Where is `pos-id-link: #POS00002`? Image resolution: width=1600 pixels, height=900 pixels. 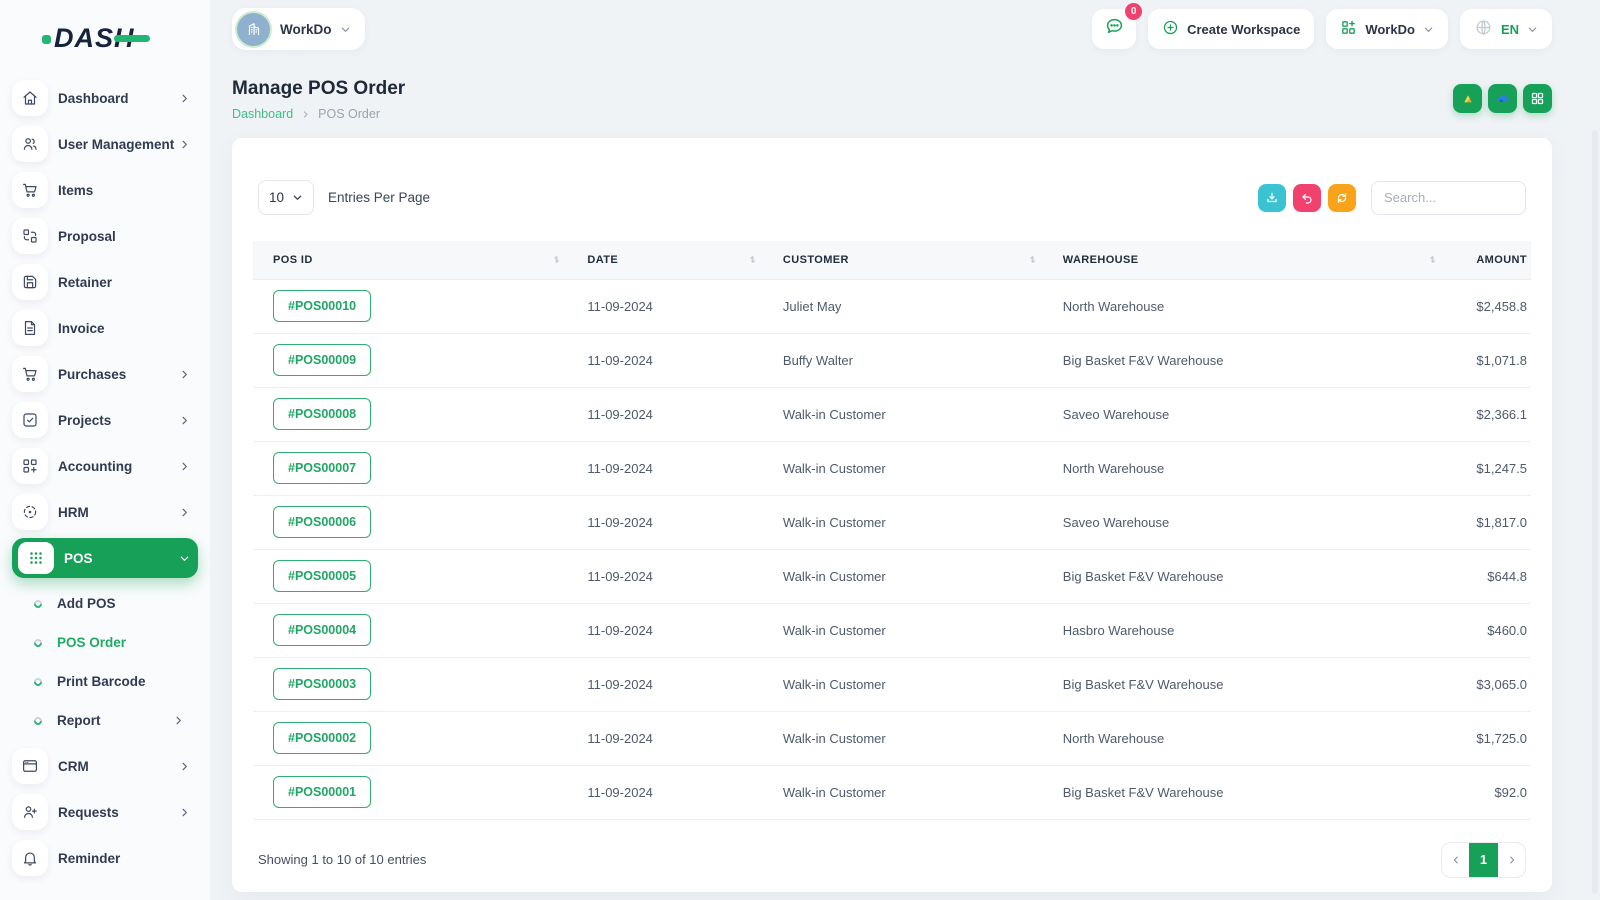
pos-id-link: #POS00002 is located at coordinates (322, 738).